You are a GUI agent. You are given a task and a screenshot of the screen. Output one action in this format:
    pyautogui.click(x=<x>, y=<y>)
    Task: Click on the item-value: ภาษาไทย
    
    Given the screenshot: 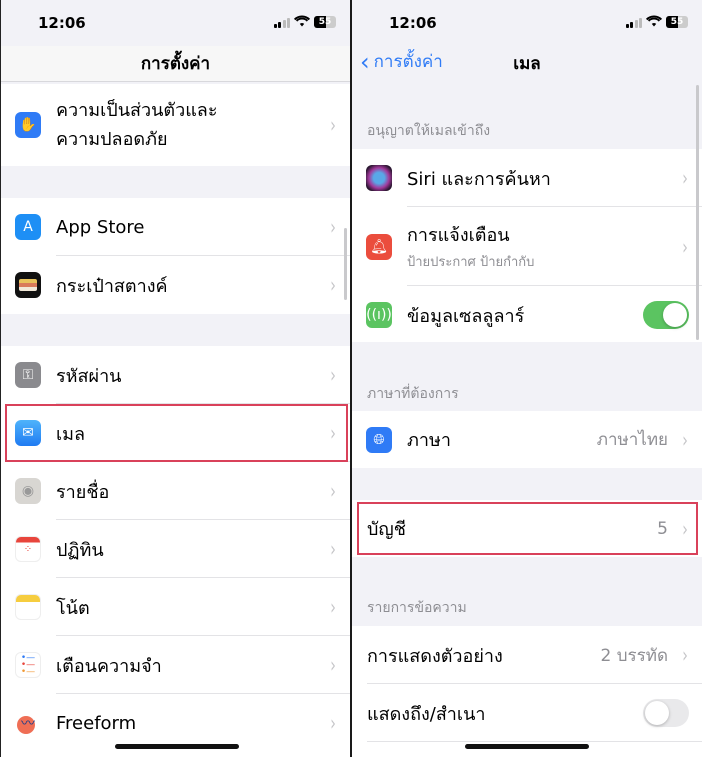 What is the action you would take?
    pyautogui.click(x=632, y=440)
    